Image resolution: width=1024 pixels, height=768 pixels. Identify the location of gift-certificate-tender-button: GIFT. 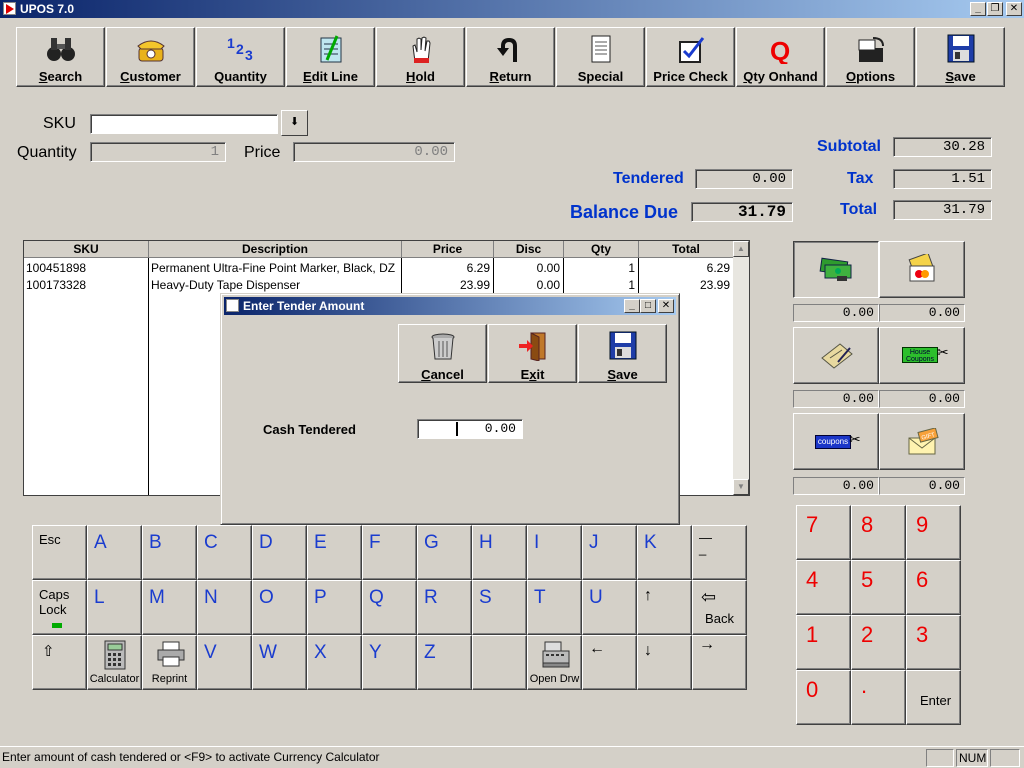
(922, 441).